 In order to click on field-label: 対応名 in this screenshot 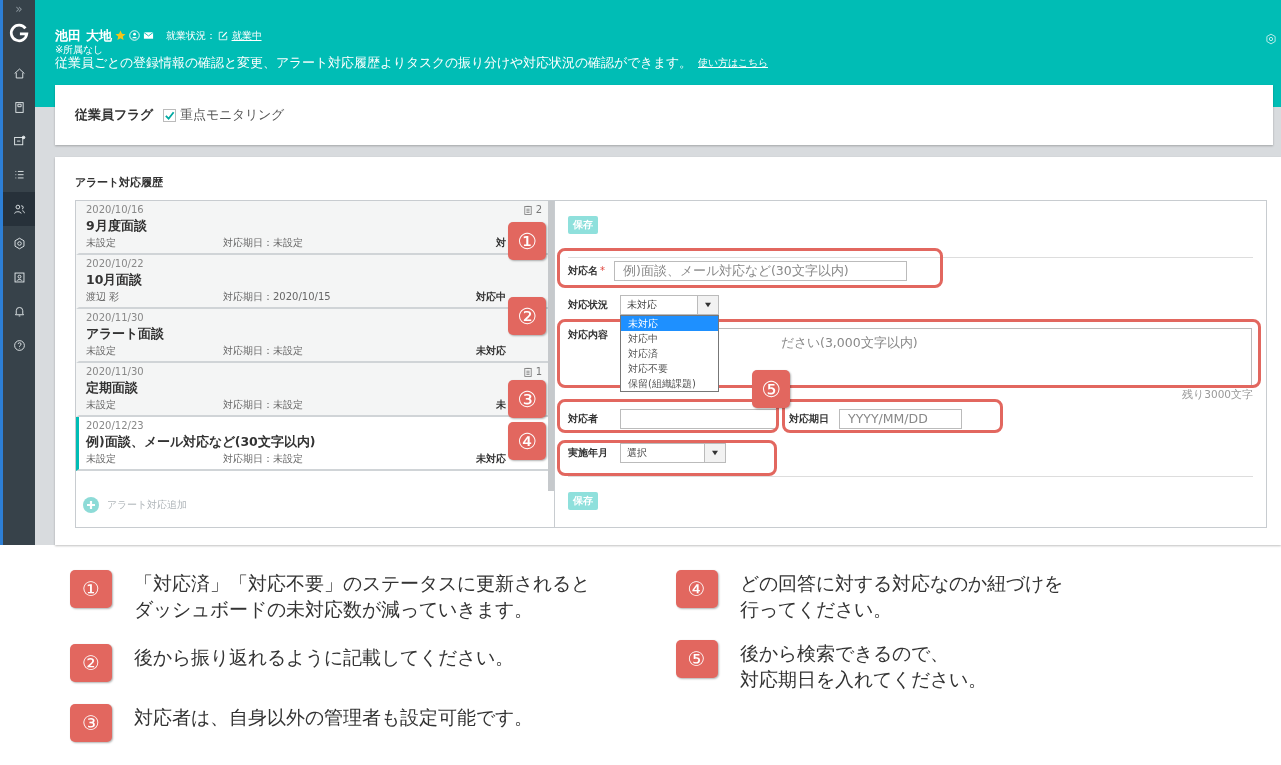, I will do `click(583, 270)`.